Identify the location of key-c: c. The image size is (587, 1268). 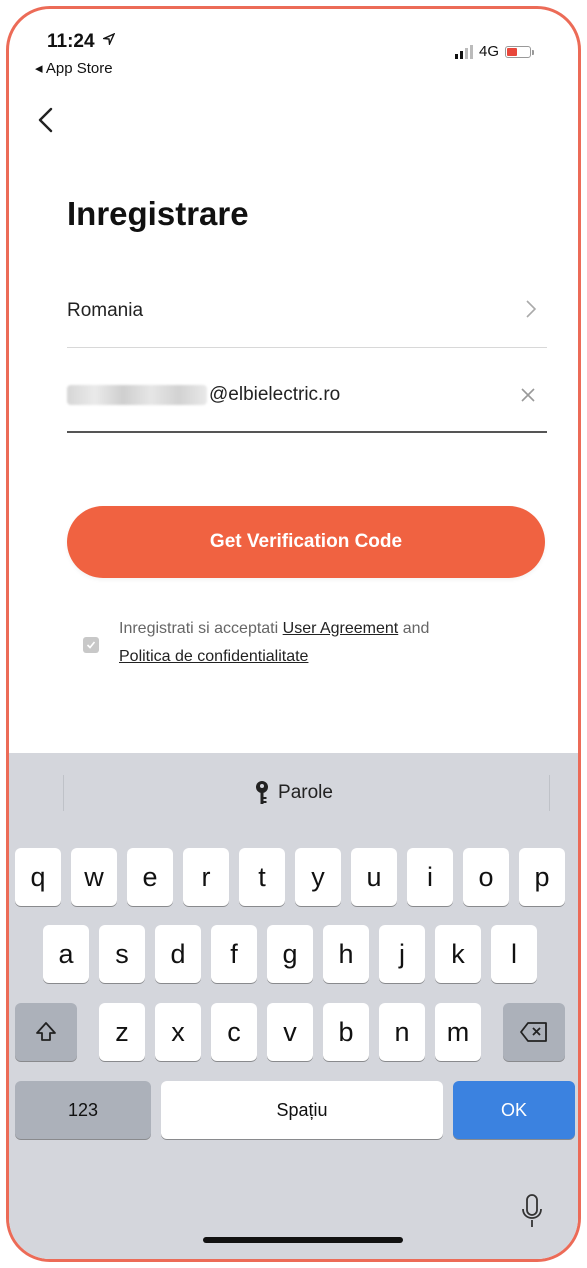
(234, 1032).